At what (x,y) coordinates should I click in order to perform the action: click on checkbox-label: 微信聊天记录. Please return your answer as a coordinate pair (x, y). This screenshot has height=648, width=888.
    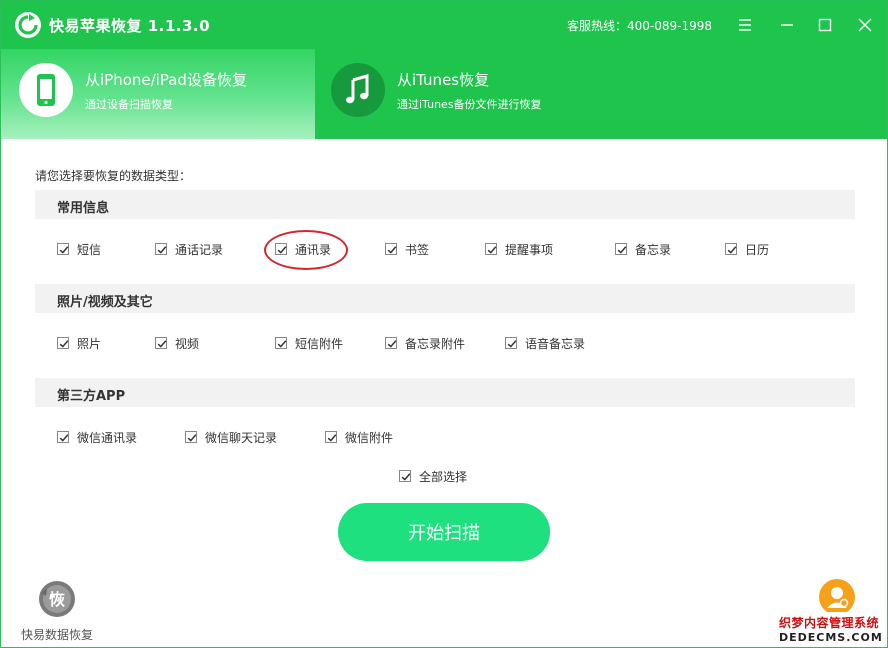
    Looking at the image, I should click on (241, 437).